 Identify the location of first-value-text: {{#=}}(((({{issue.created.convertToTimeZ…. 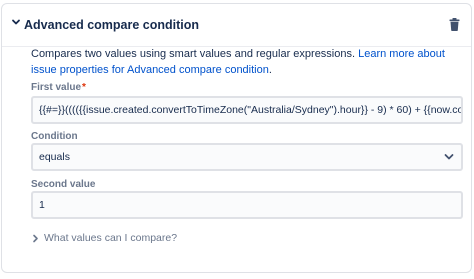
(251, 110).